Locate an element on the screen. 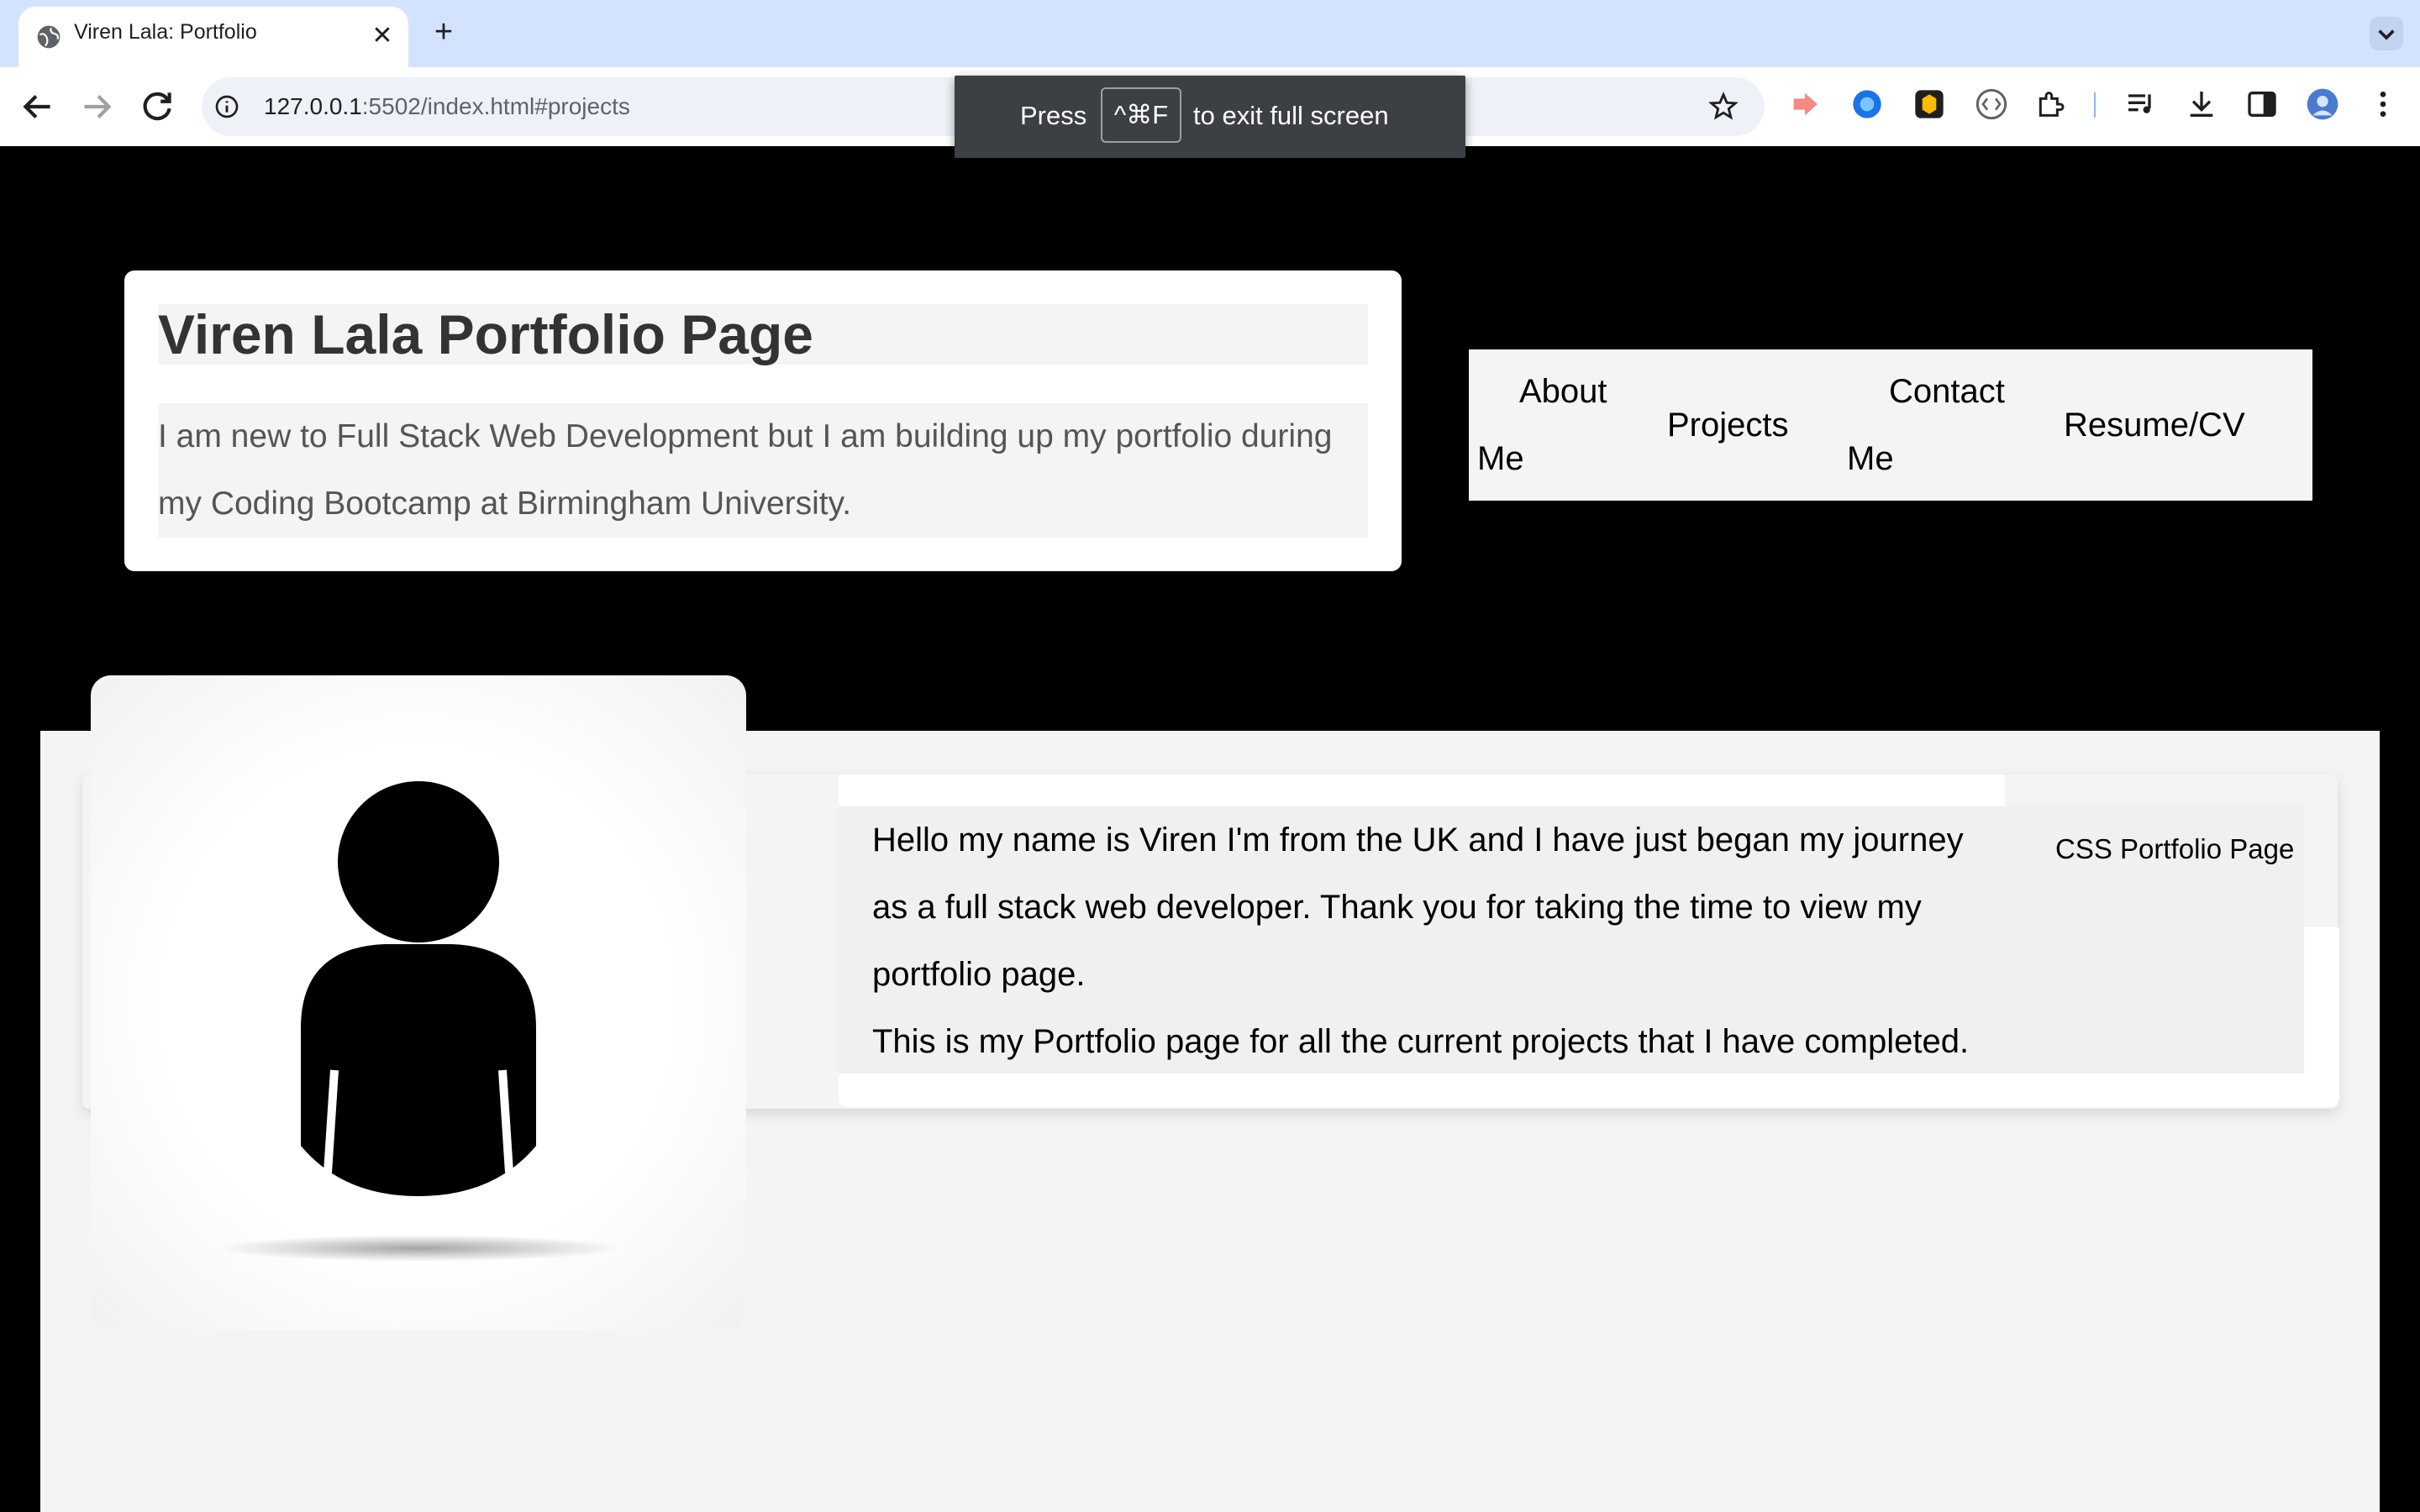 The height and width of the screenshot is (1512, 2420). side-panel-icon is located at coordinates (2262, 104).